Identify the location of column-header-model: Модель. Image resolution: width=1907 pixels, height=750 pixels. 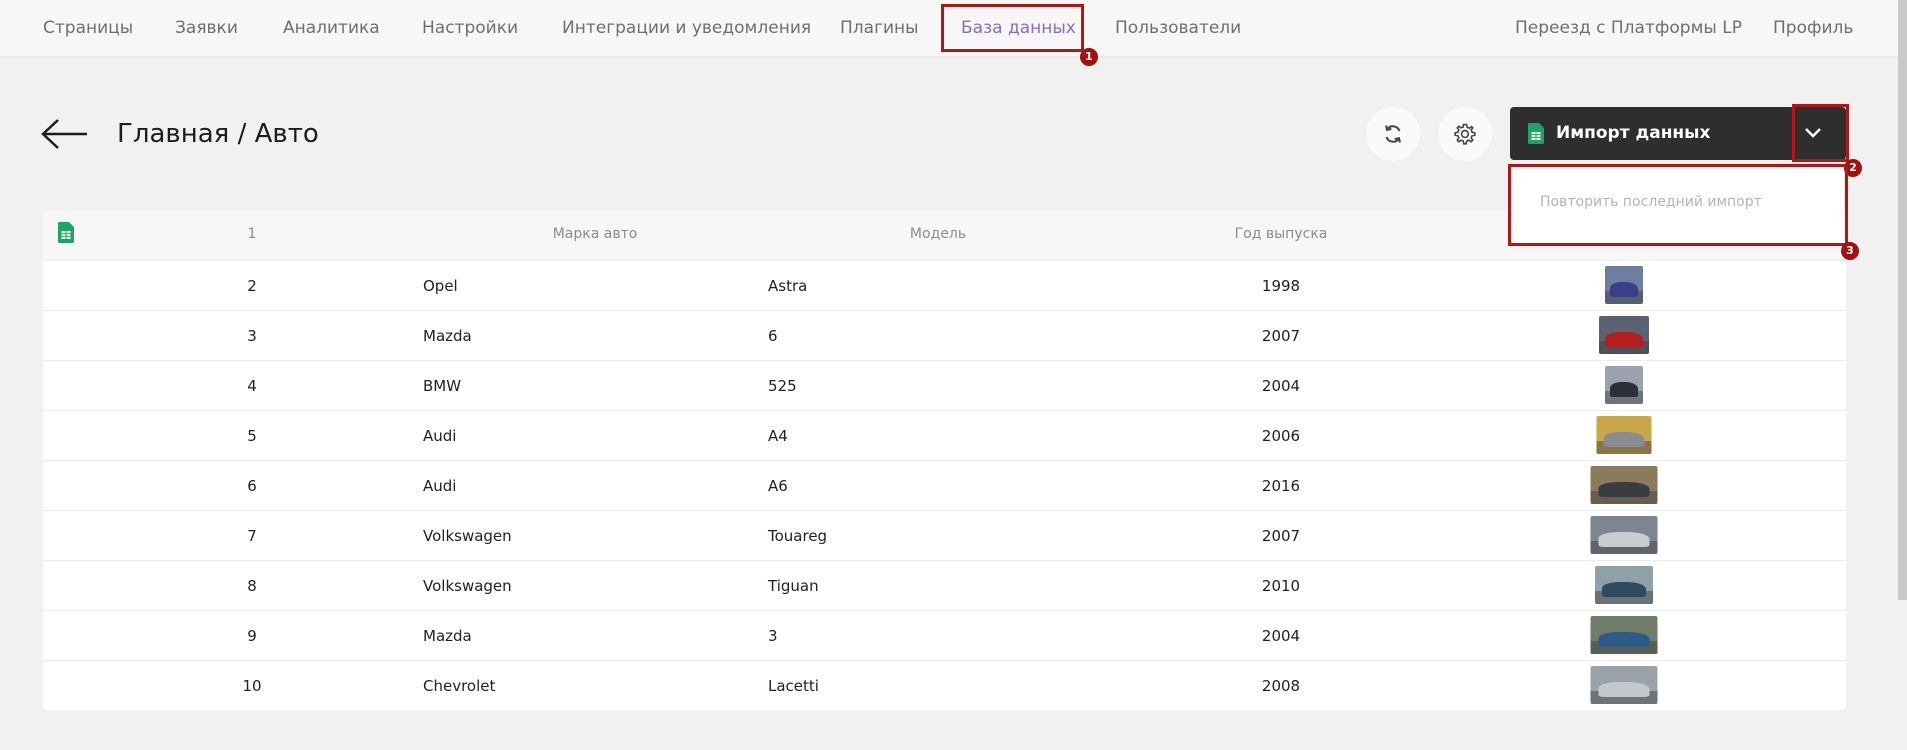
(938, 234).